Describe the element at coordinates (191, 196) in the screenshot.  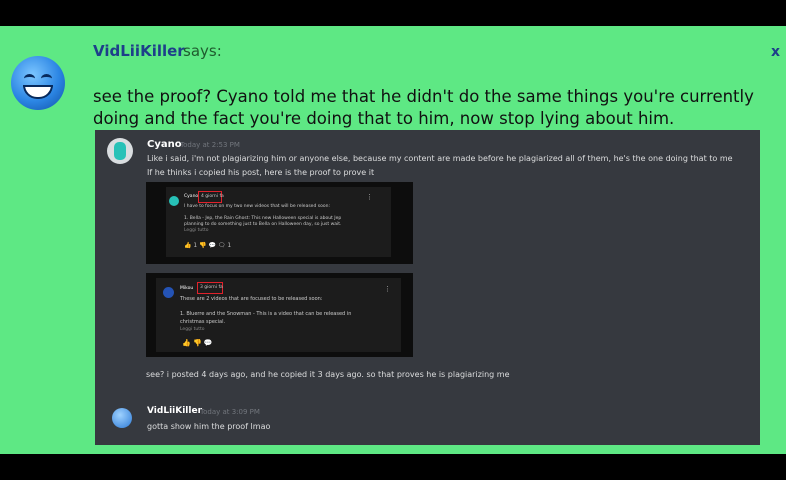
I see `card-author: Cyano` at that location.